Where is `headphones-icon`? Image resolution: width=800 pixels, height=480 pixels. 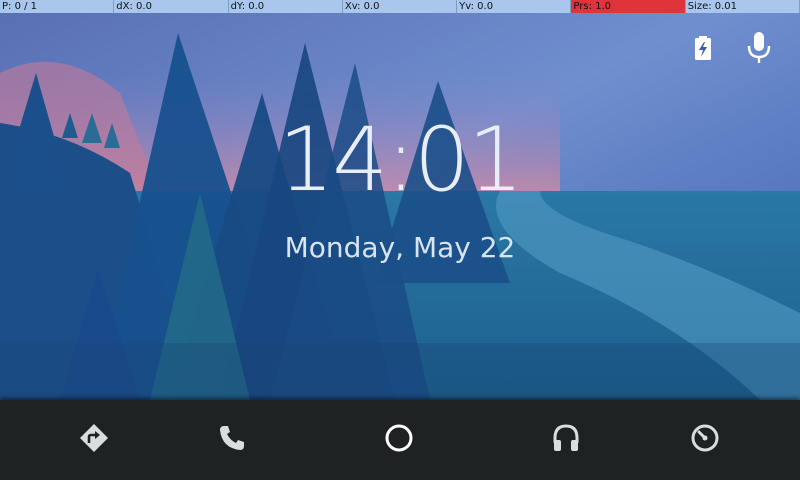 headphones-icon is located at coordinates (566, 440).